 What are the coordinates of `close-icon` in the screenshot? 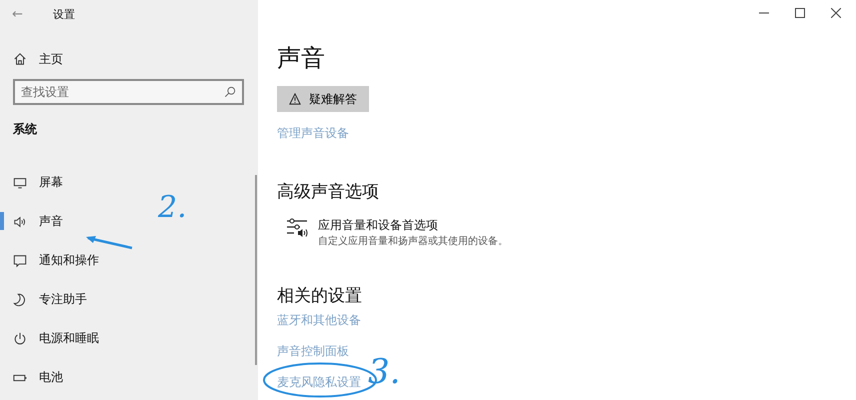 It's located at (836, 13).